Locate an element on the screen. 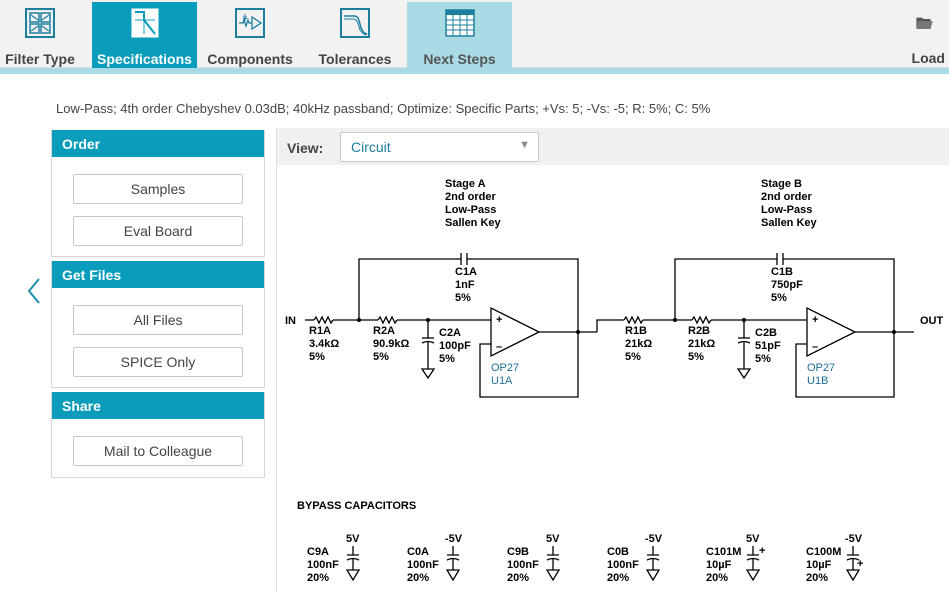 The width and height of the screenshot is (949, 592). stage-a-line1: Stage A is located at coordinates (465, 184).